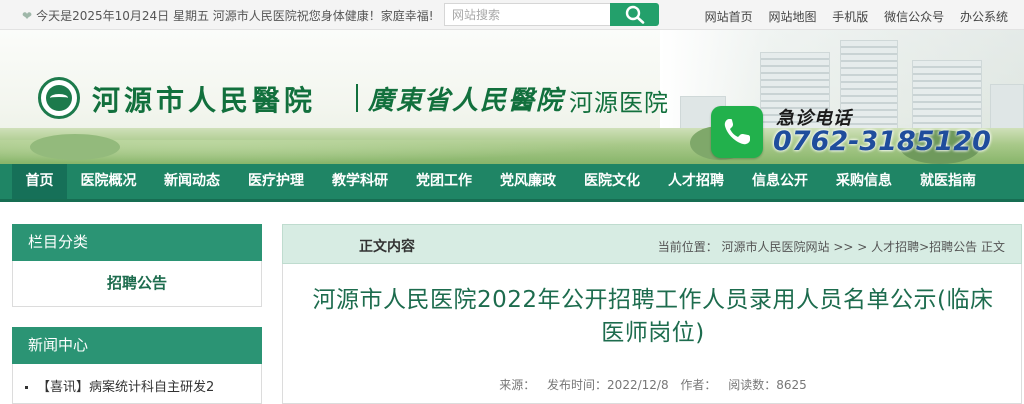 This screenshot has width=1024, height=404. What do you see at coordinates (984, 17) in the screenshot?
I see `link-office-system: 办公系统` at bounding box center [984, 17].